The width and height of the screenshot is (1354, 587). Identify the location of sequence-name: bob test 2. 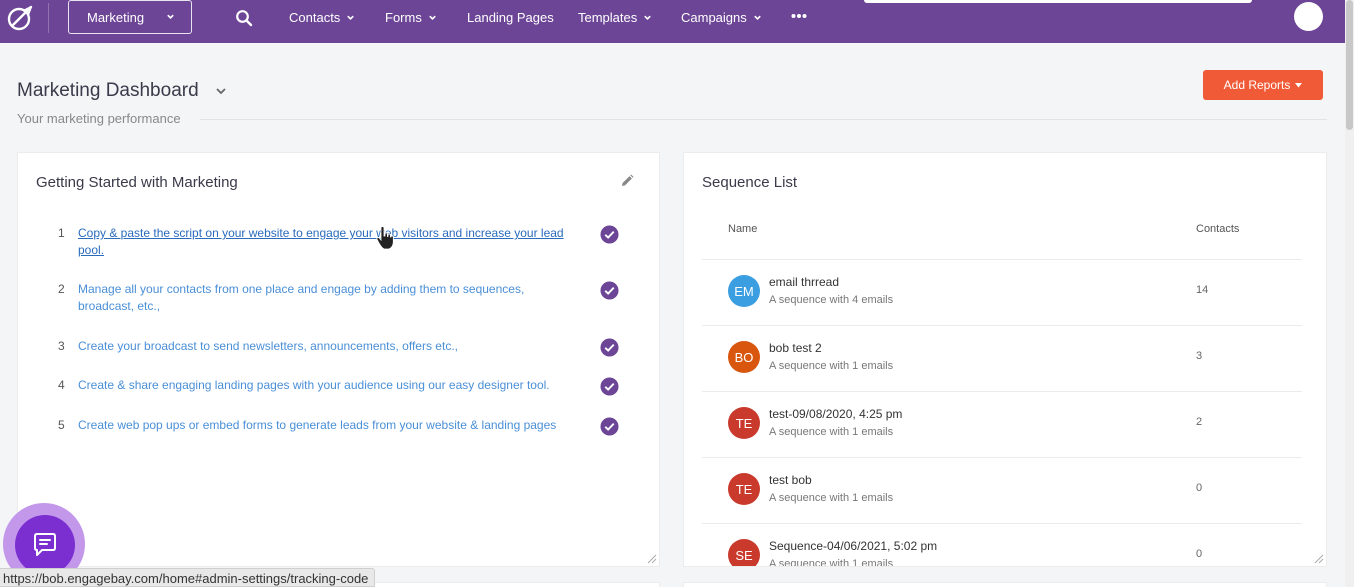
(795, 348).